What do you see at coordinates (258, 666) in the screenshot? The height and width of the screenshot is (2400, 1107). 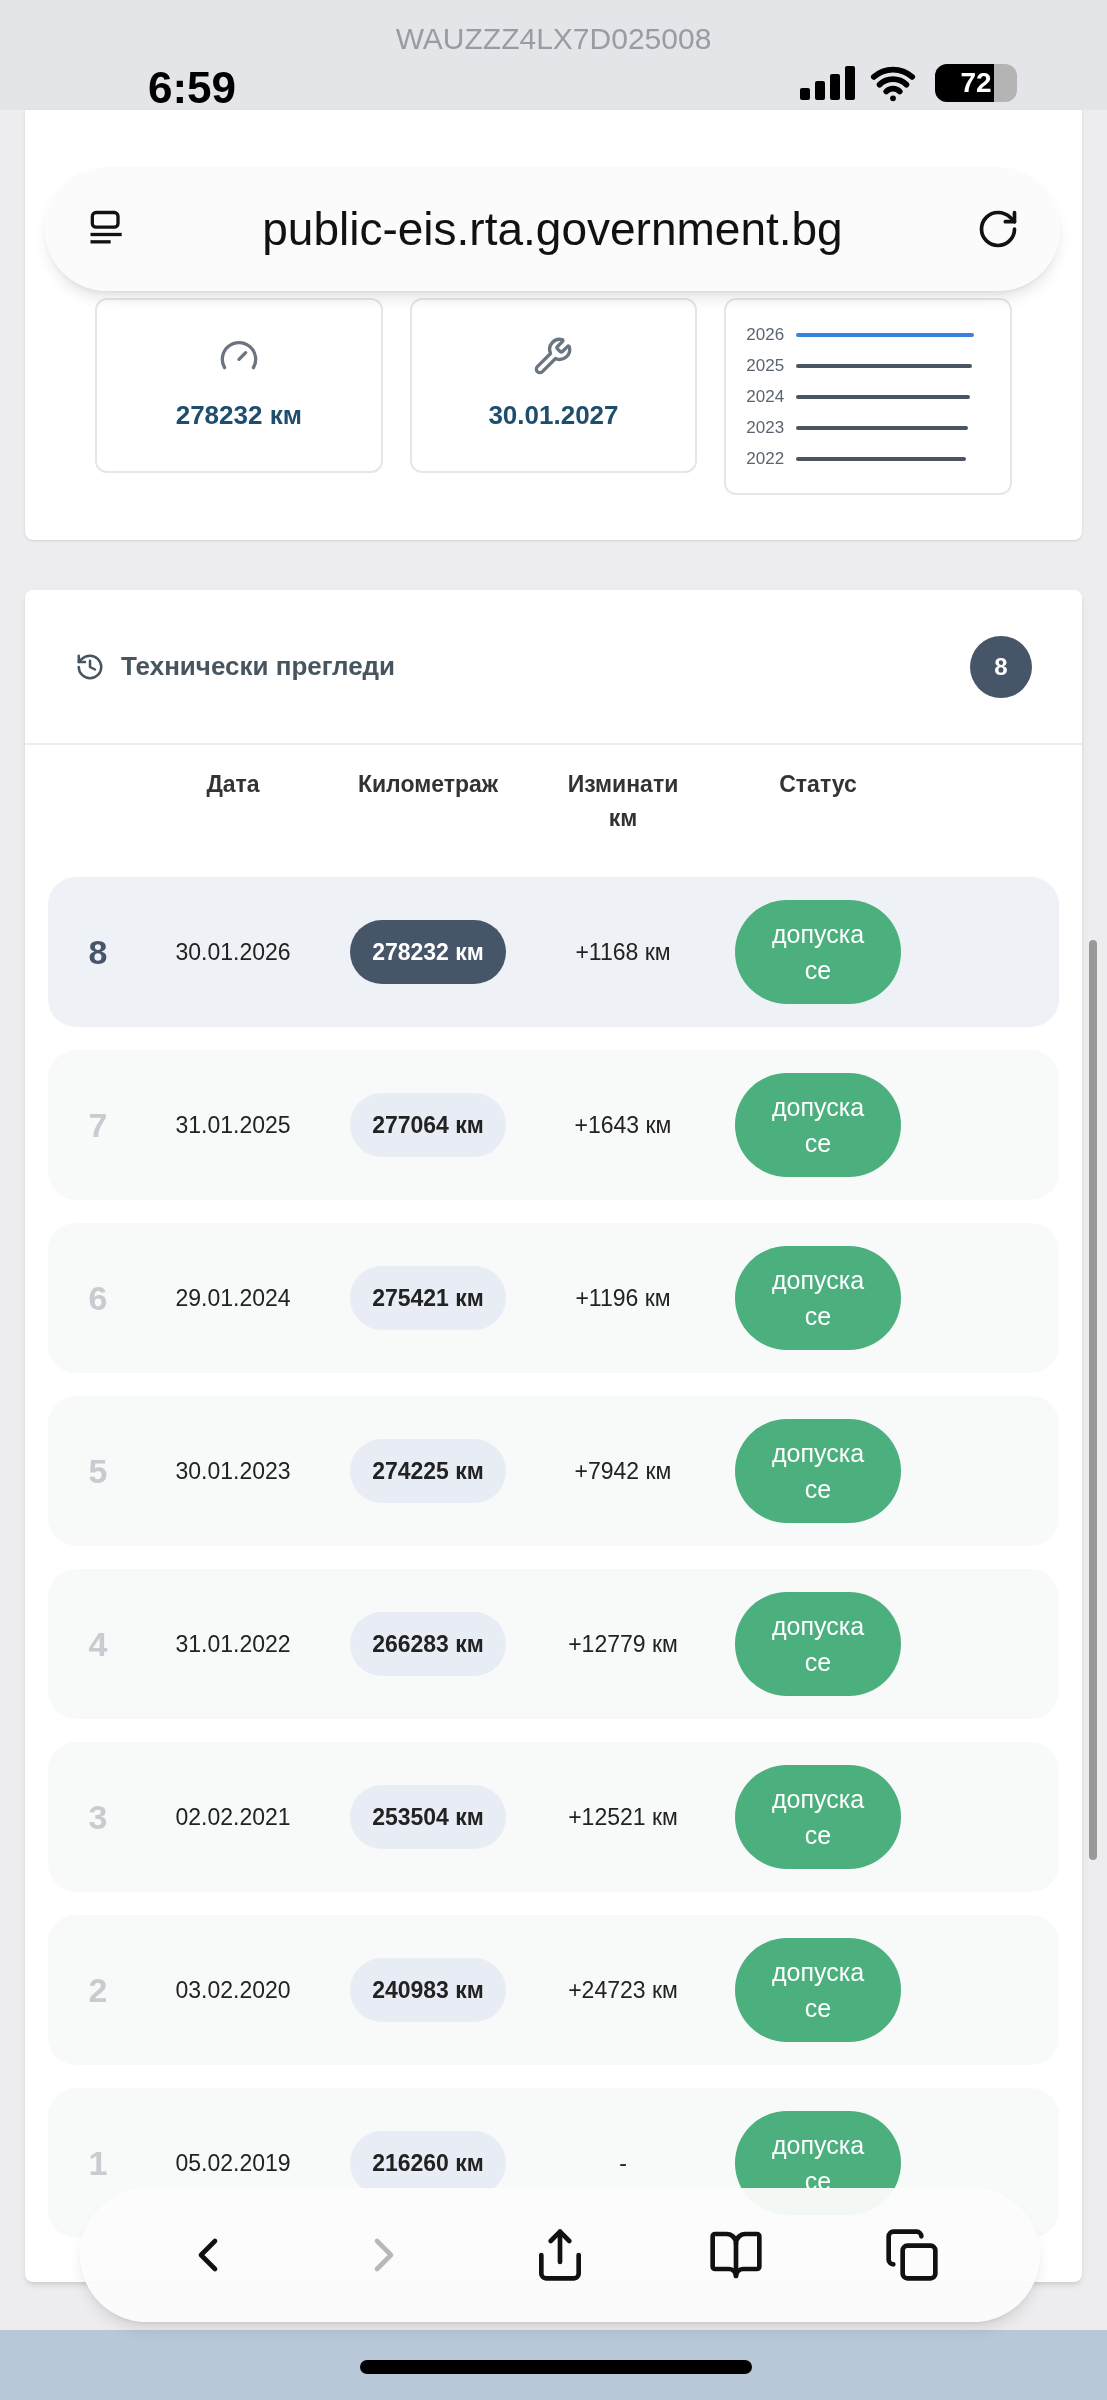 I see `section-title: Технически прегледи` at bounding box center [258, 666].